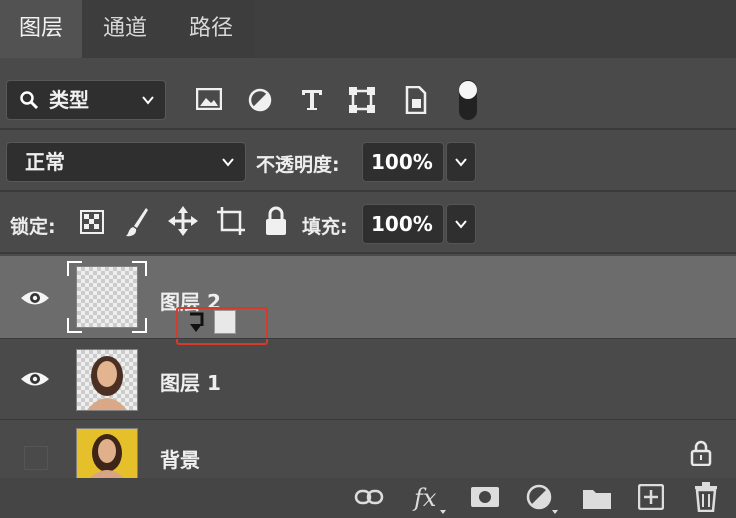 The image size is (736, 518). I want to click on filter-toggle-icon, so click(468, 100).